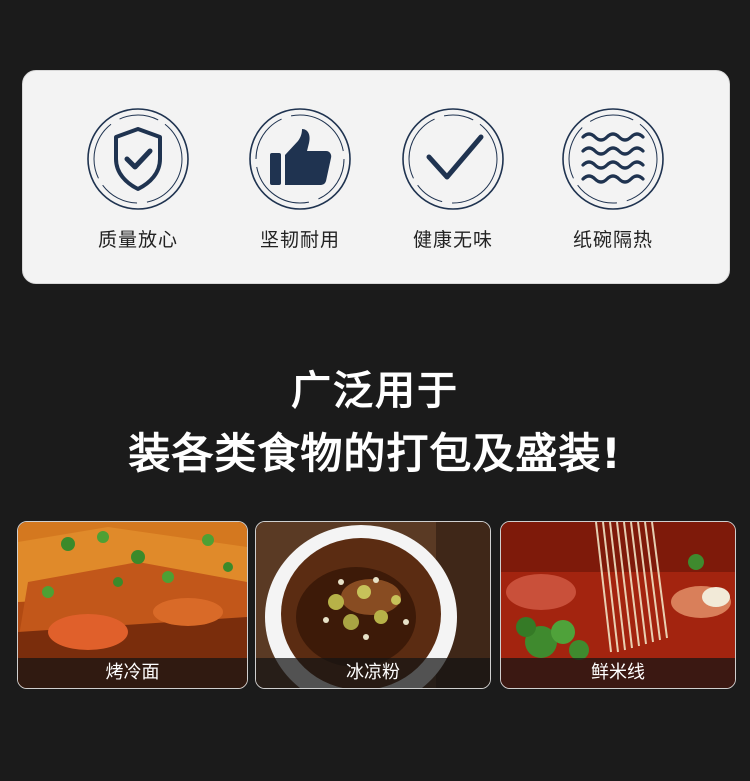 This screenshot has height=781, width=750. What do you see at coordinates (138, 159) in the screenshot?
I see `shield-check-icon` at bounding box center [138, 159].